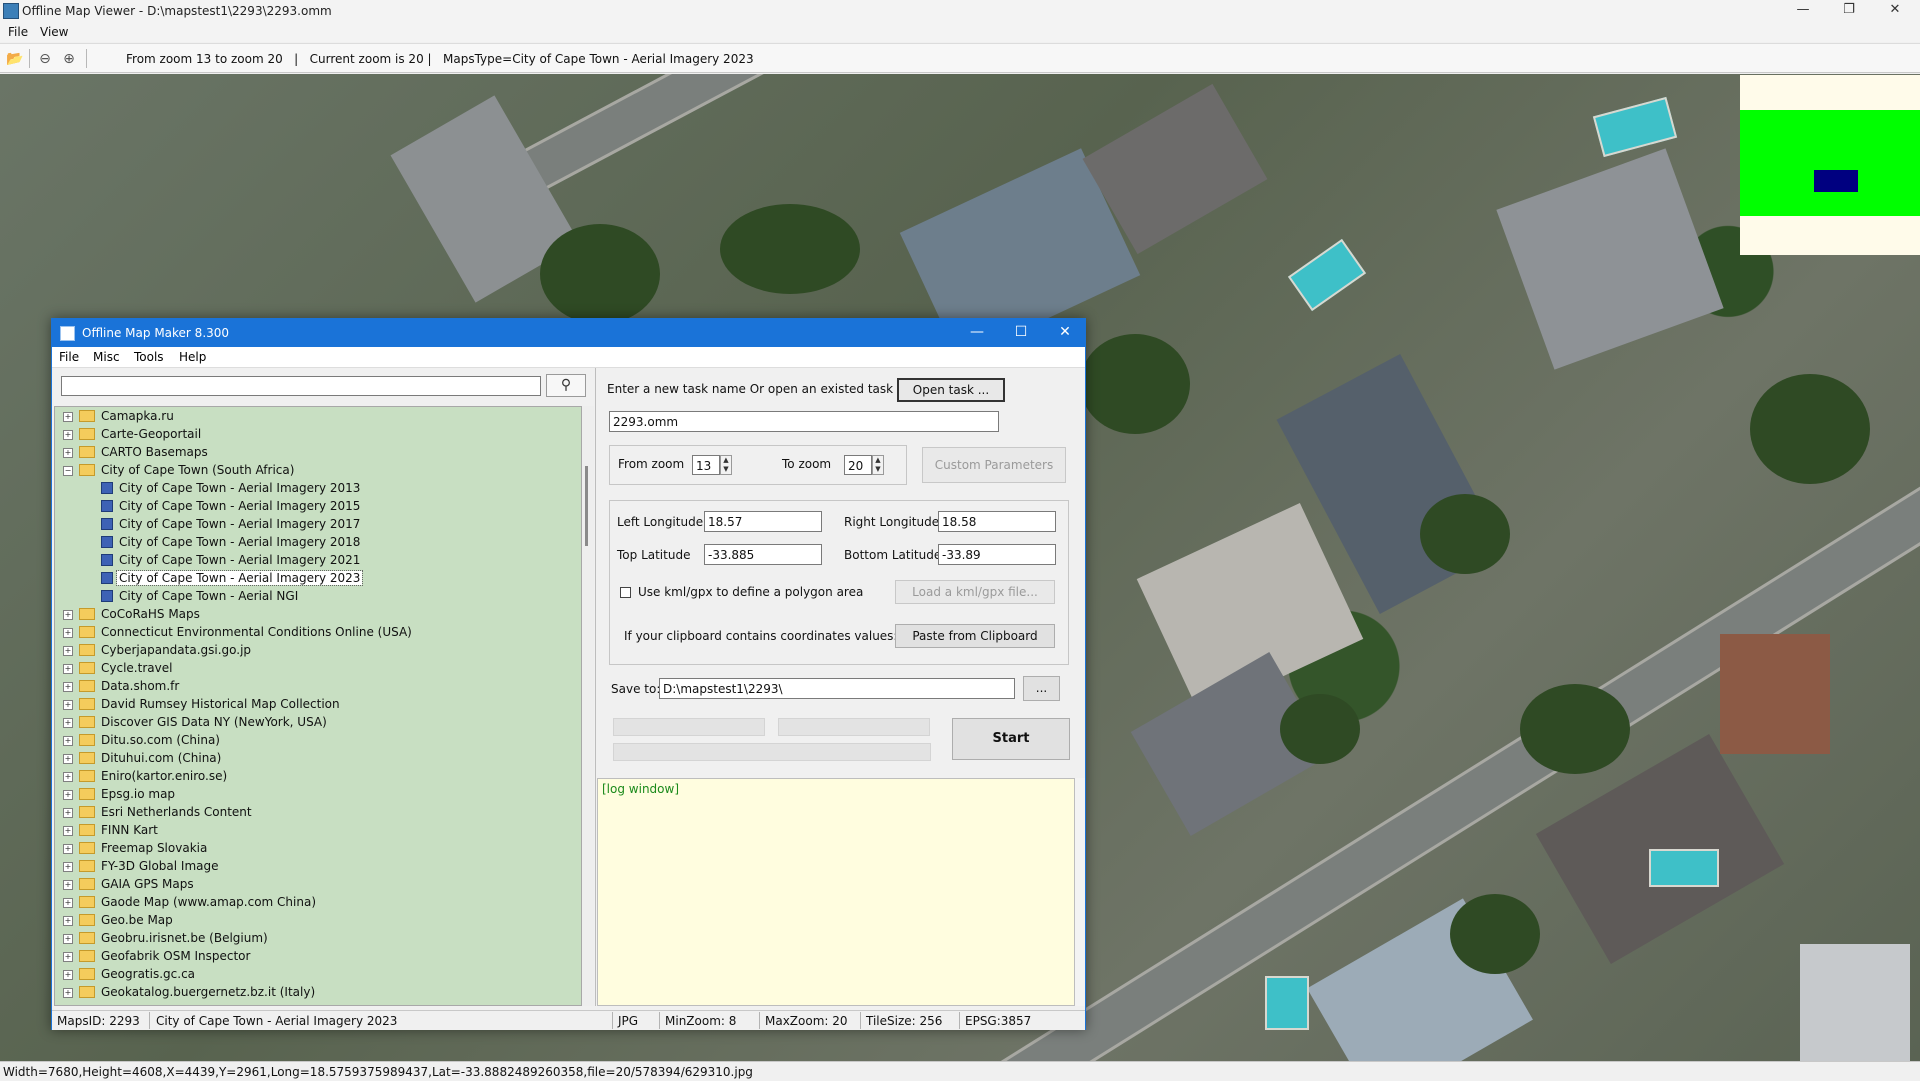  Describe the element at coordinates (1895, 11) in the screenshot. I see `close-icon: ✕` at that location.